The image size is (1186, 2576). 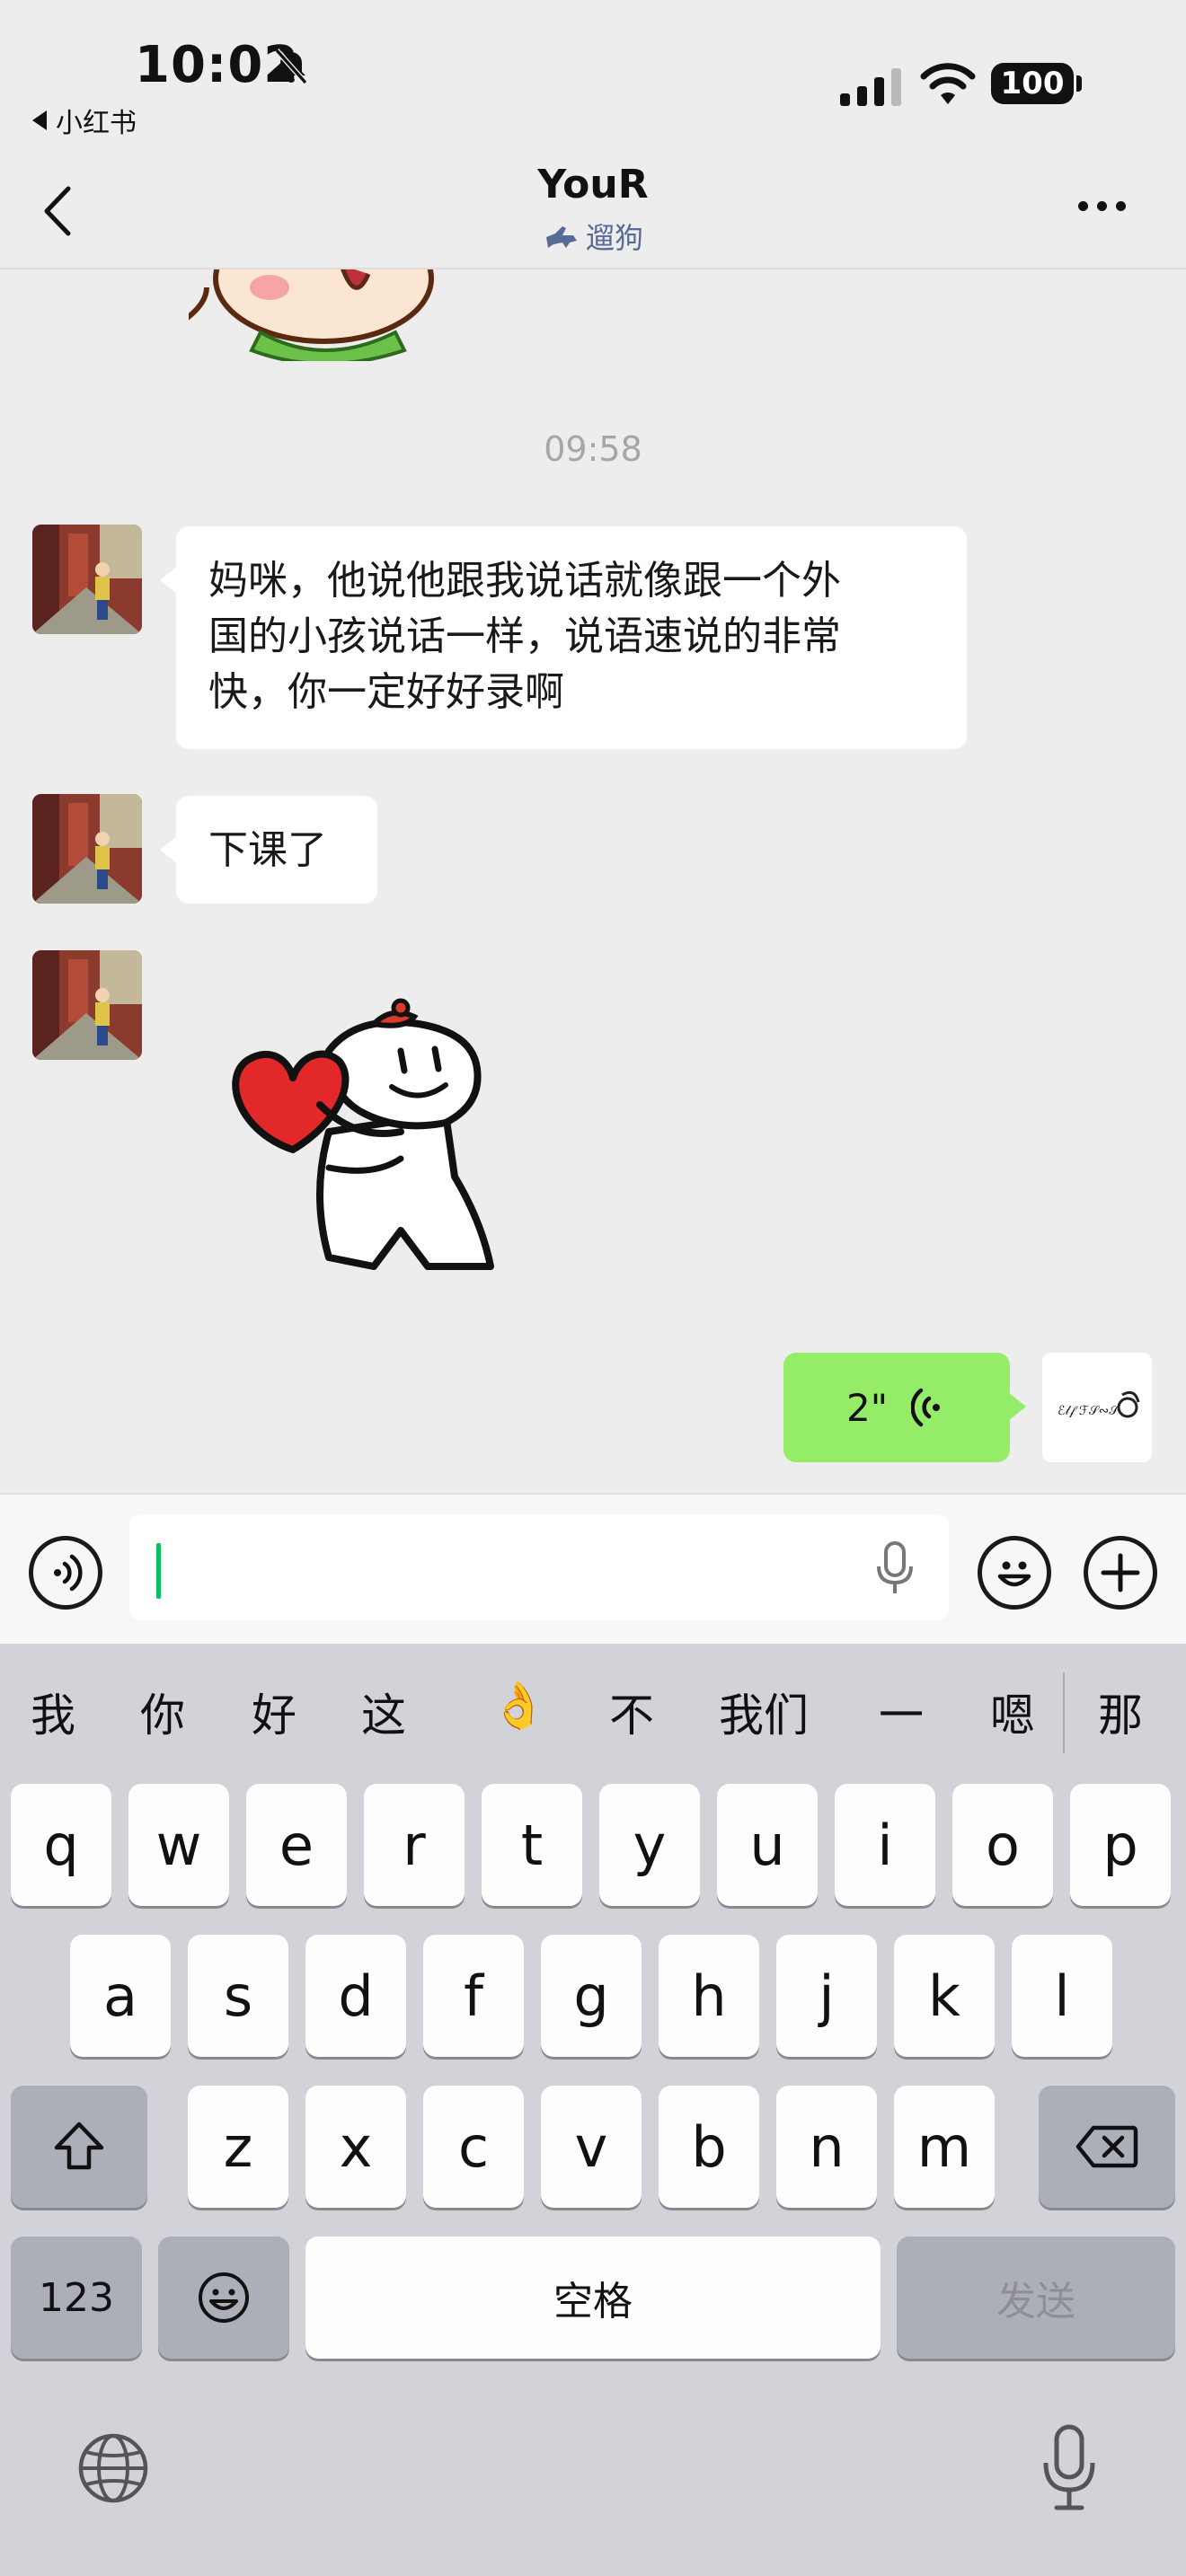 What do you see at coordinates (1036, 2297) in the screenshot?
I see `send-key: 发送` at bounding box center [1036, 2297].